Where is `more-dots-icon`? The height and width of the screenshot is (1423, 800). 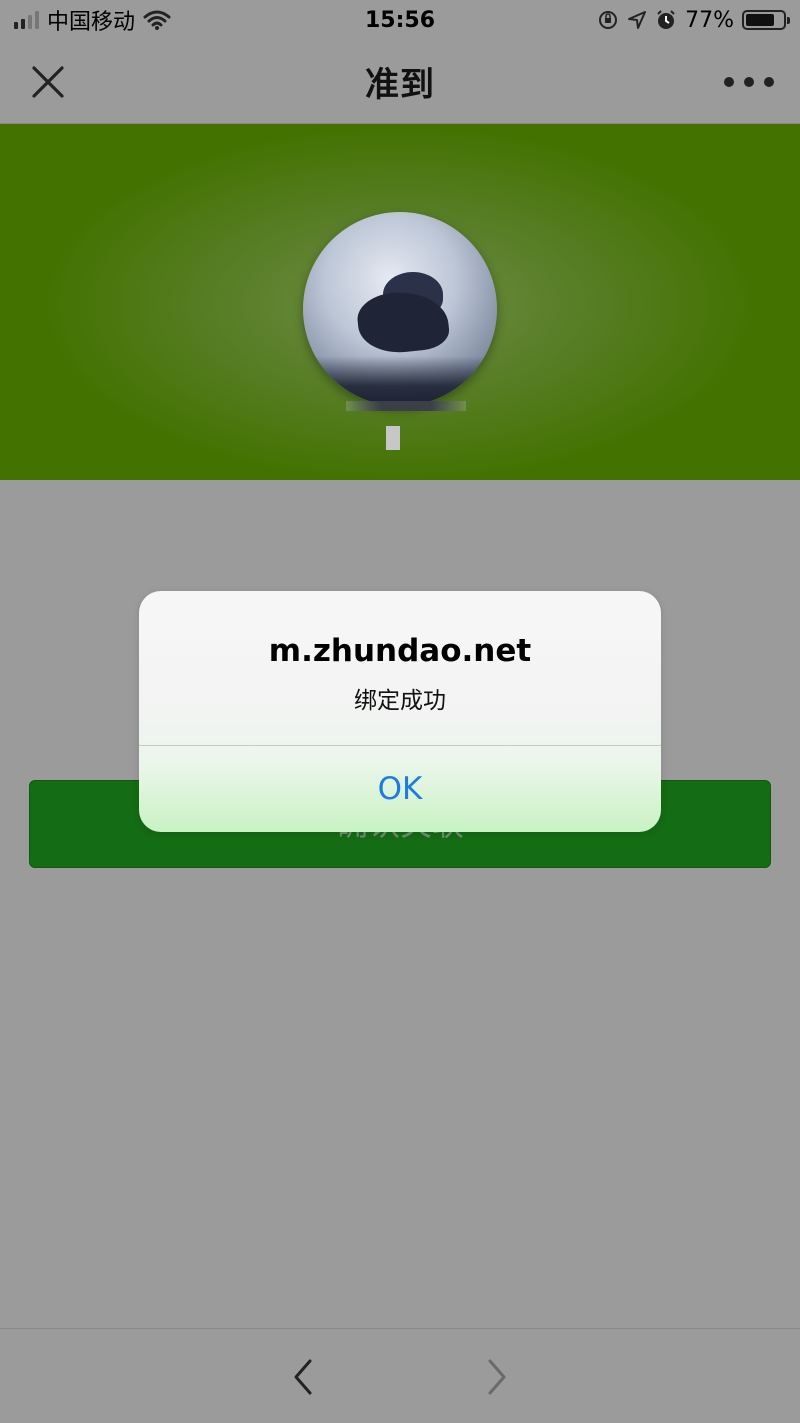 more-dots-icon is located at coordinates (749, 82).